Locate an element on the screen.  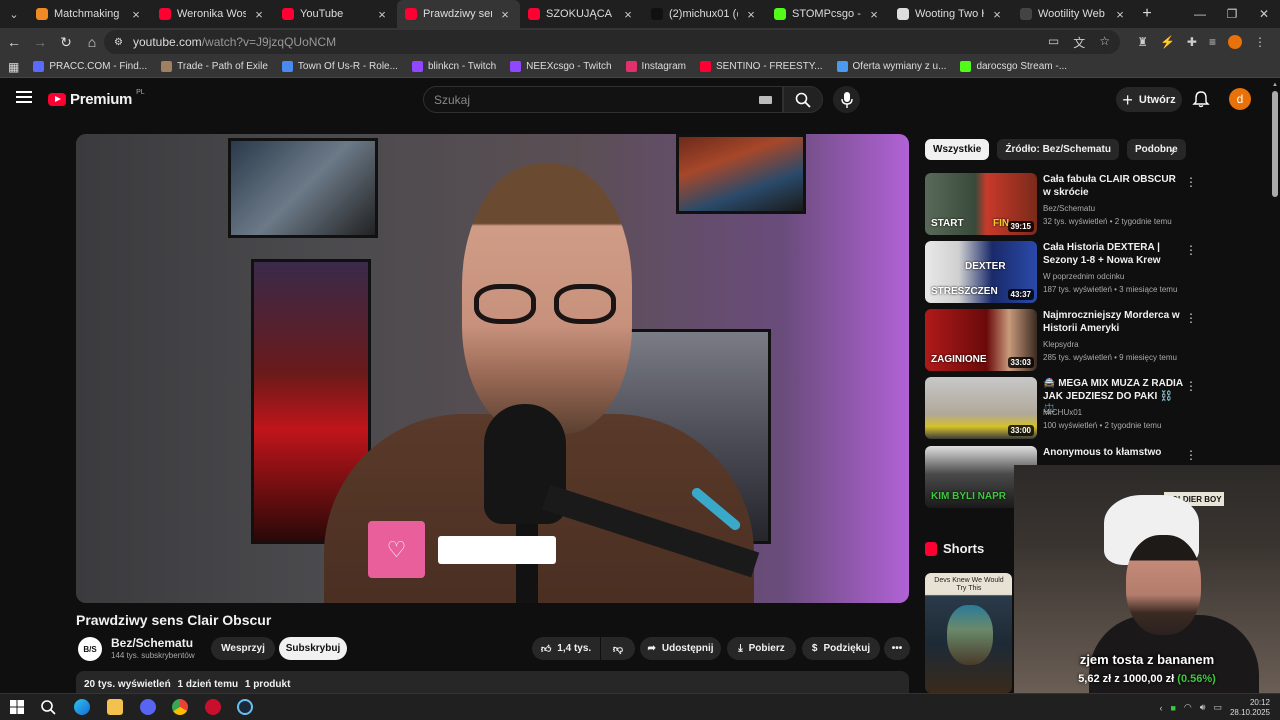
bookmark-item: blinkcn - Twitch is located at coordinates (453, 66).